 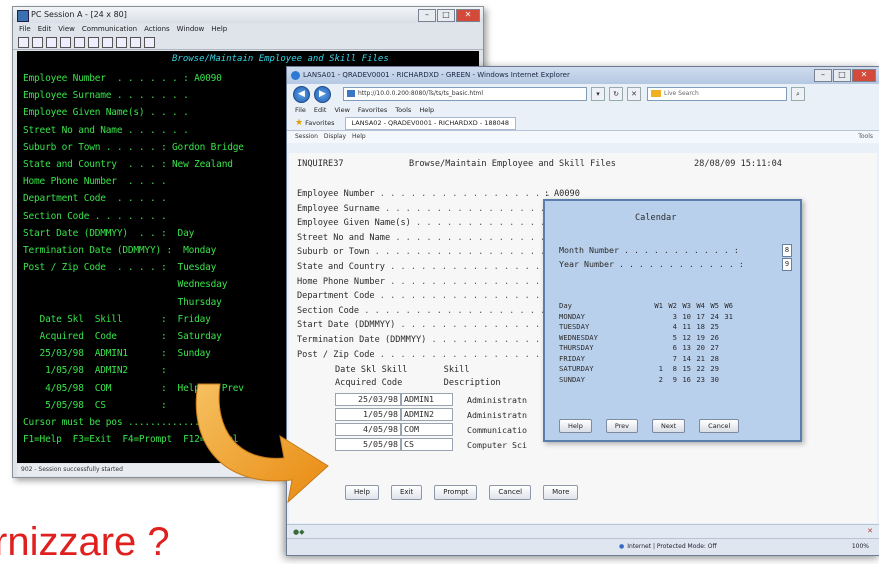 What do you see at coordinates (726, 317) in the screenshot?
I see `calendar-day: 31` at bounding box center [726, 317].